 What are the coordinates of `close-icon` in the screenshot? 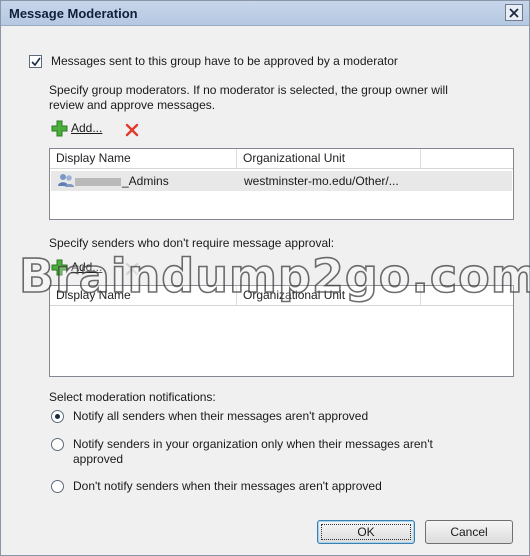 It's located at (514, 13).